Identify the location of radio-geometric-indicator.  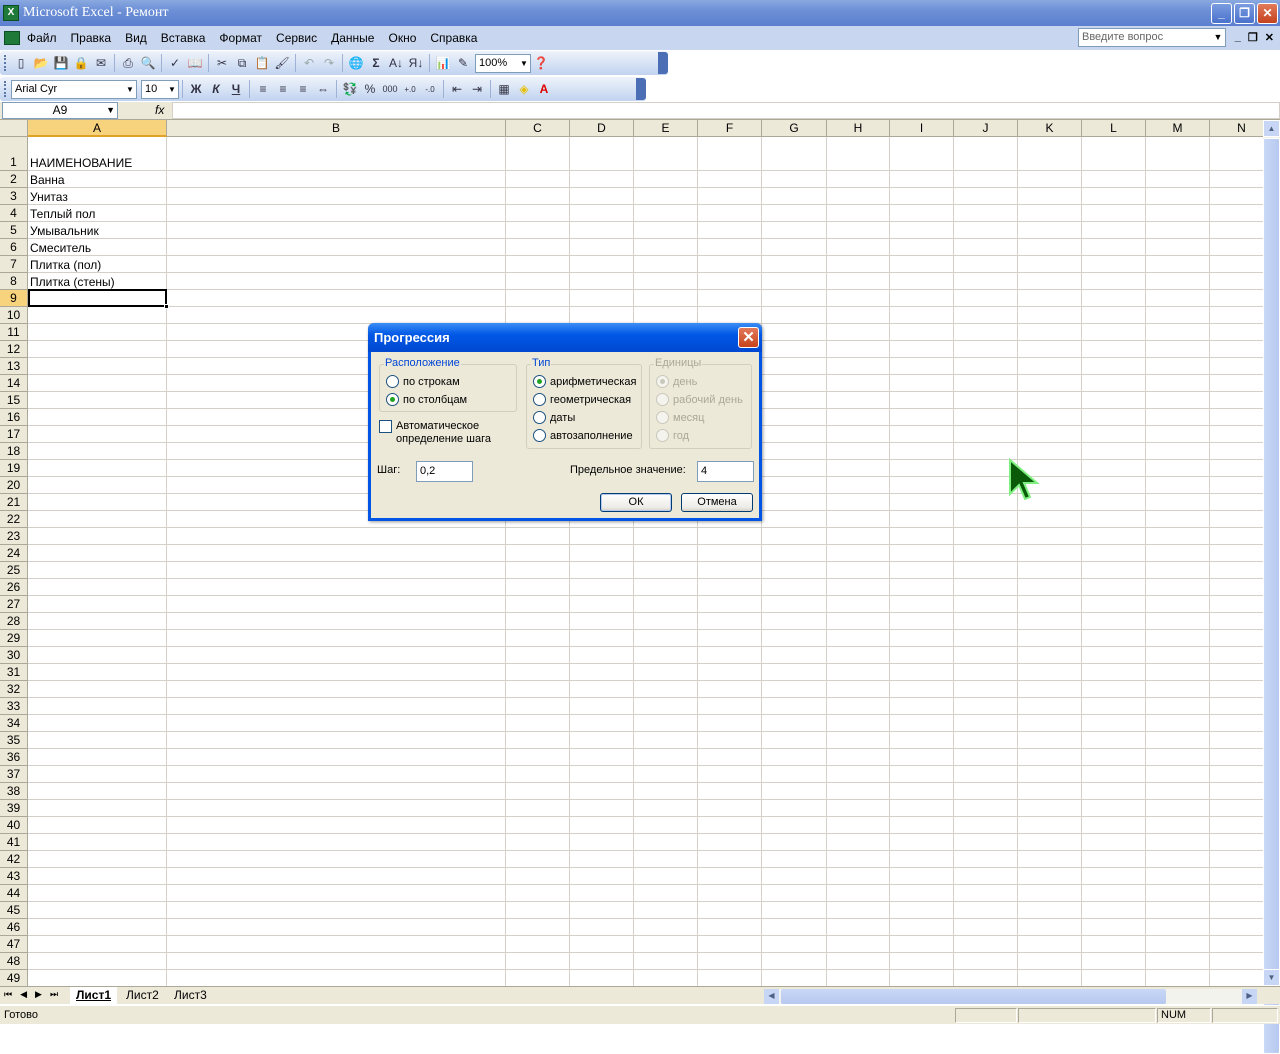
(539, 399).